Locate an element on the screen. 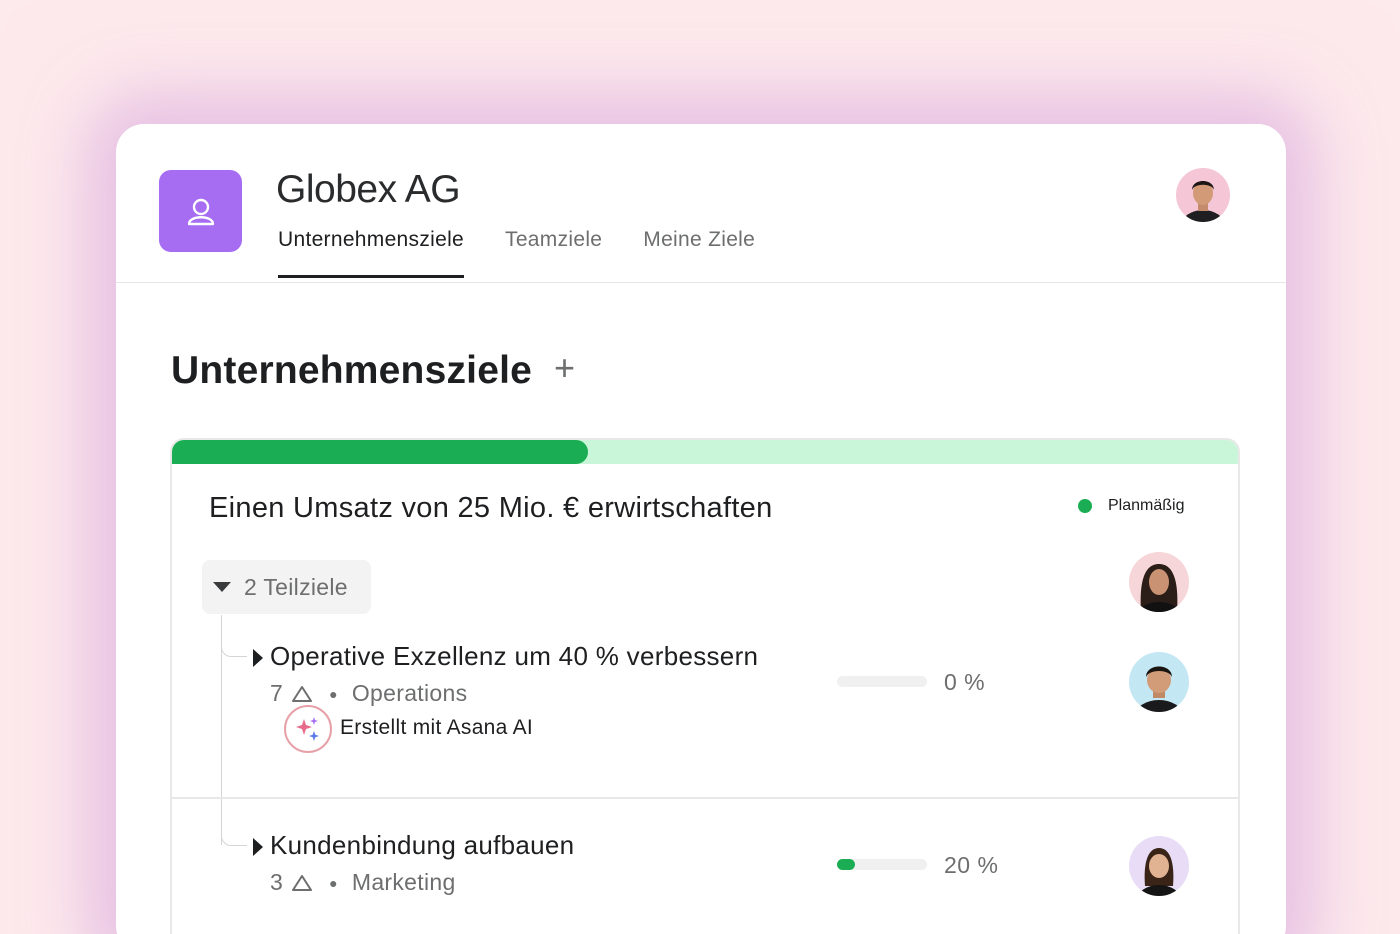  tab-bar: Unternehmensziele Teamziele Meine Ziele is located at coordinates (537, 253).